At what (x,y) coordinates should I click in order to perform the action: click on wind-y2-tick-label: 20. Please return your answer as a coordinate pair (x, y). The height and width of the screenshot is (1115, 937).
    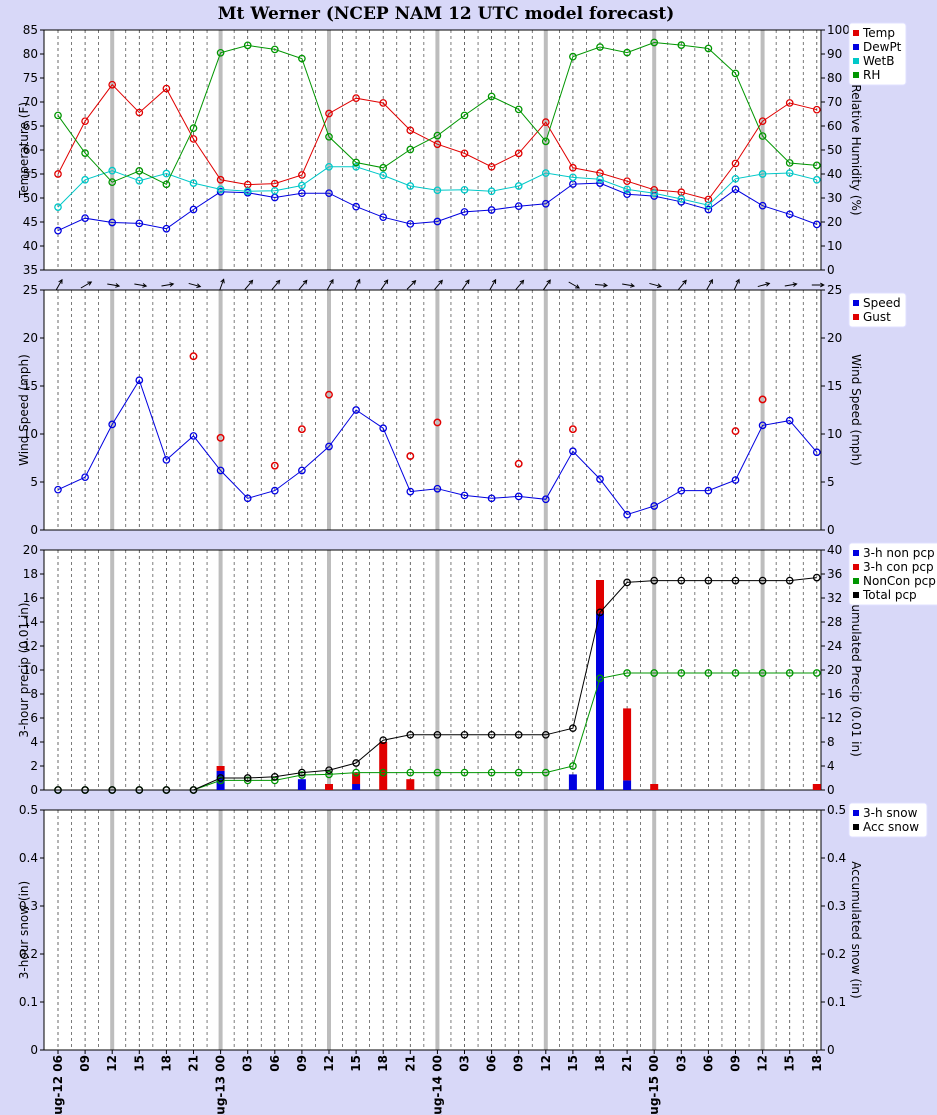
    Looking at the image, I should click on (834, 338).